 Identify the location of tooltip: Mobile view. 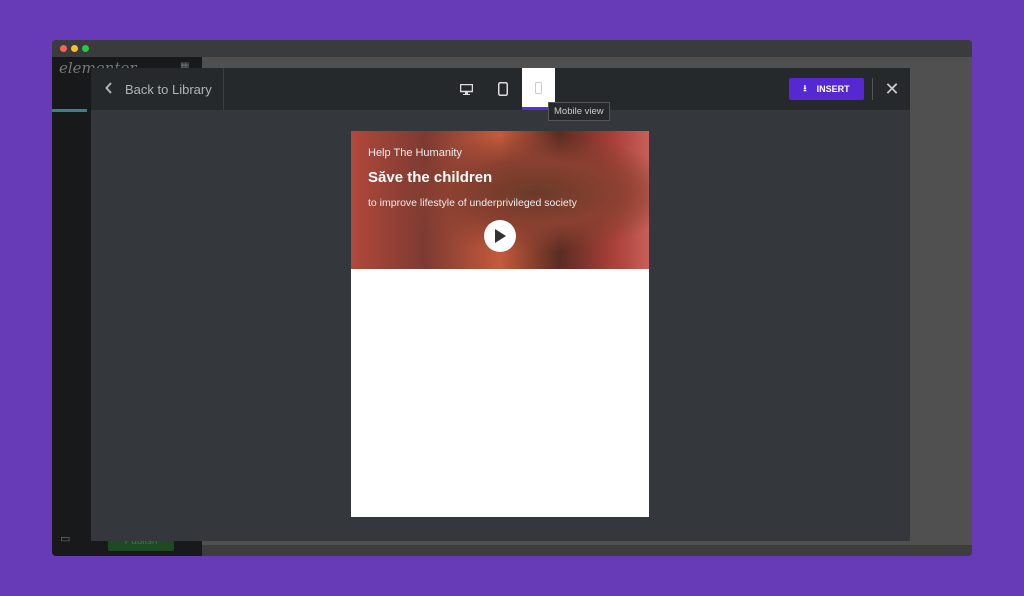
(579, 111).